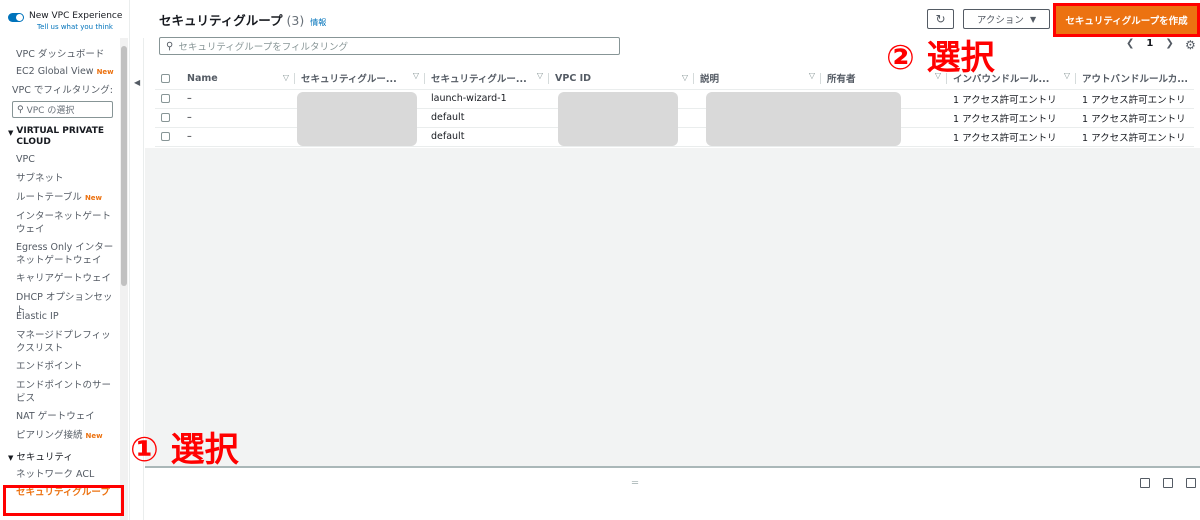  Describe the element at coordinates (61, 460) in the screenshot. I see `section-security-header: ▼ セキュリティ` at that location.